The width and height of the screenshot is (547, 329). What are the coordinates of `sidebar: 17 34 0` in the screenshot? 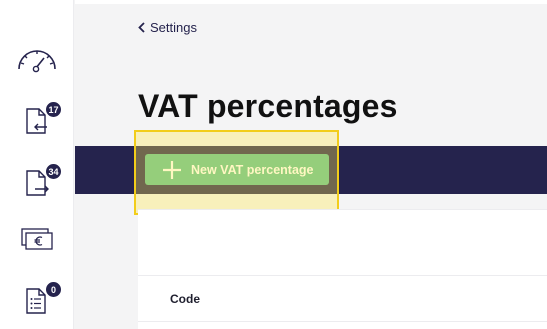 It's located at (37, 164).